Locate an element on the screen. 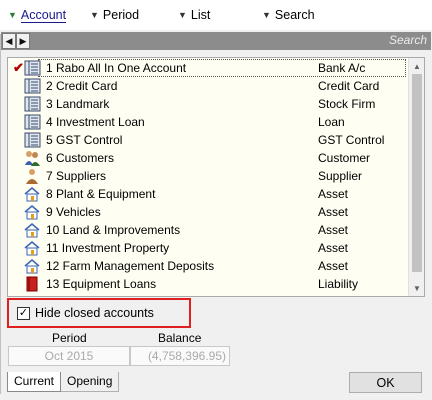  arrow-right-icon: ▶ is located at coordinates (23, 40).